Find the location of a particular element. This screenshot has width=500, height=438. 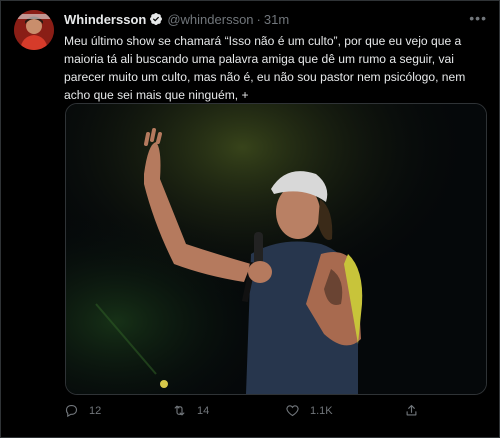

tweet-header: Whindersson @whindersson · 31m is located at coordinates (176, 19).